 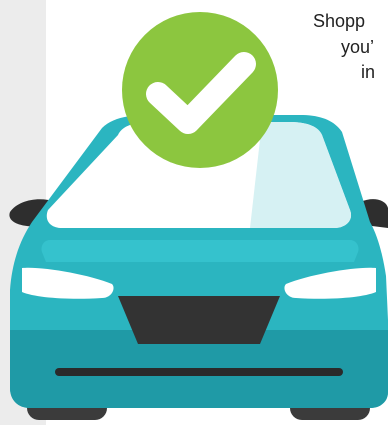 I want to click on body-text: Shopp you’ in, so click(x=314, y=47).